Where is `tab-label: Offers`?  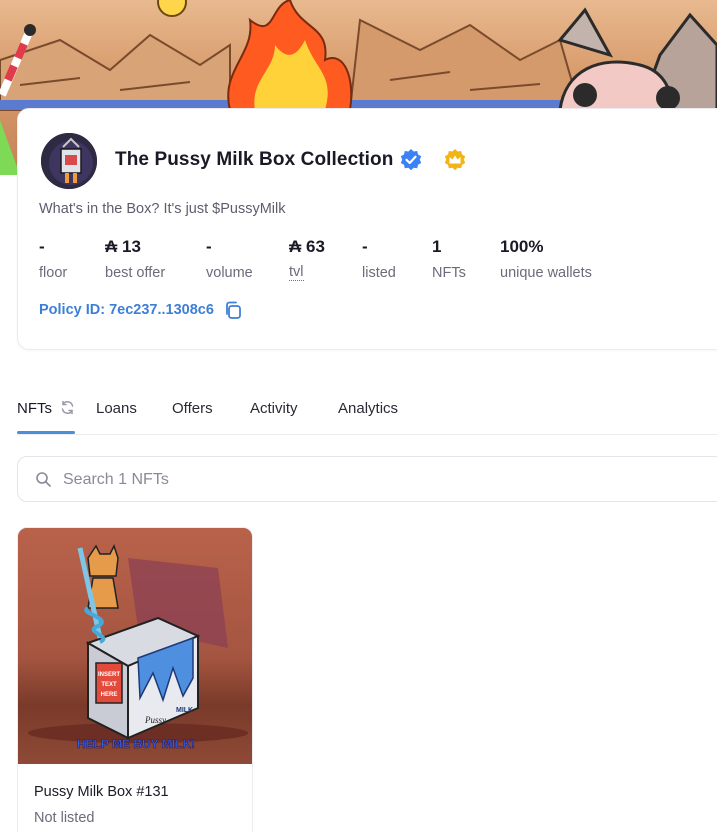 tab-label: Offers is located at coordinates (192, 408).